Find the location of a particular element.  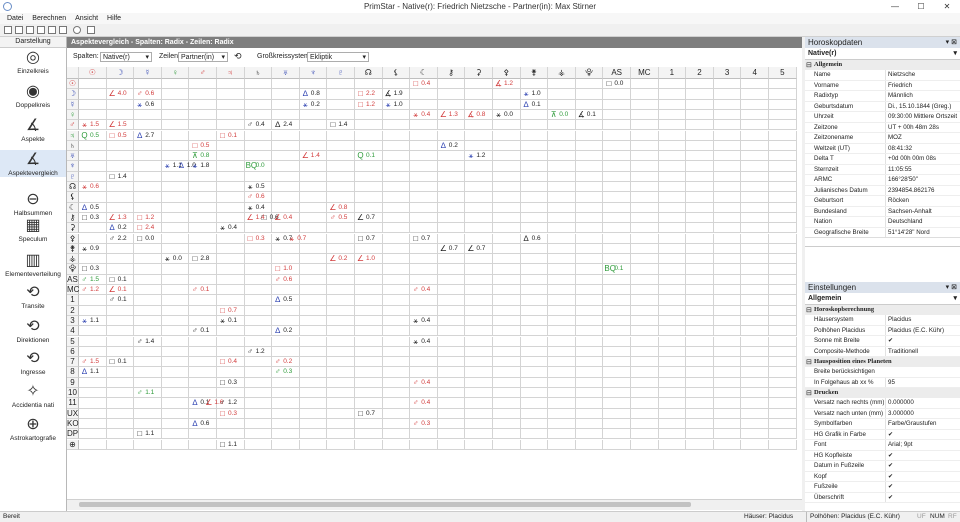

grid-cell: ∆ 0.1 is located at coordinates (534, 104).